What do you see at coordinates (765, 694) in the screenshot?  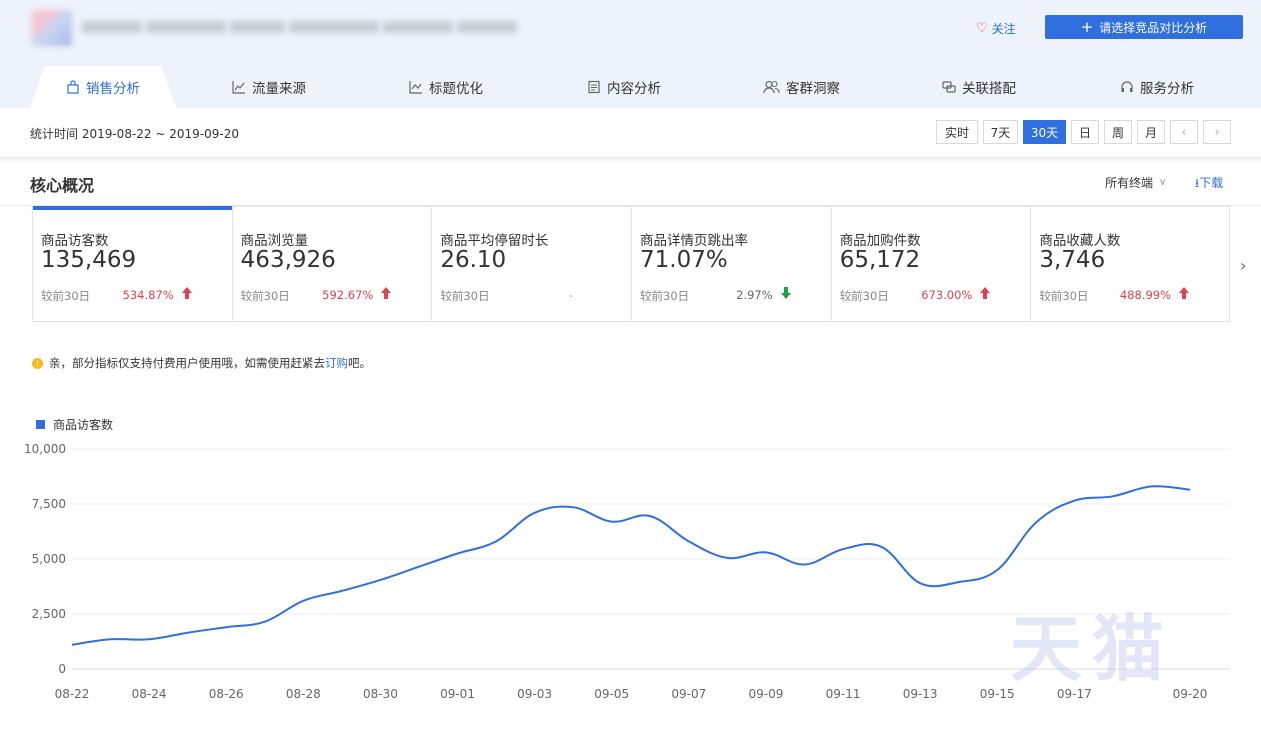 I see `x-tick-label: 09-09` at bounding box center [765, 694].